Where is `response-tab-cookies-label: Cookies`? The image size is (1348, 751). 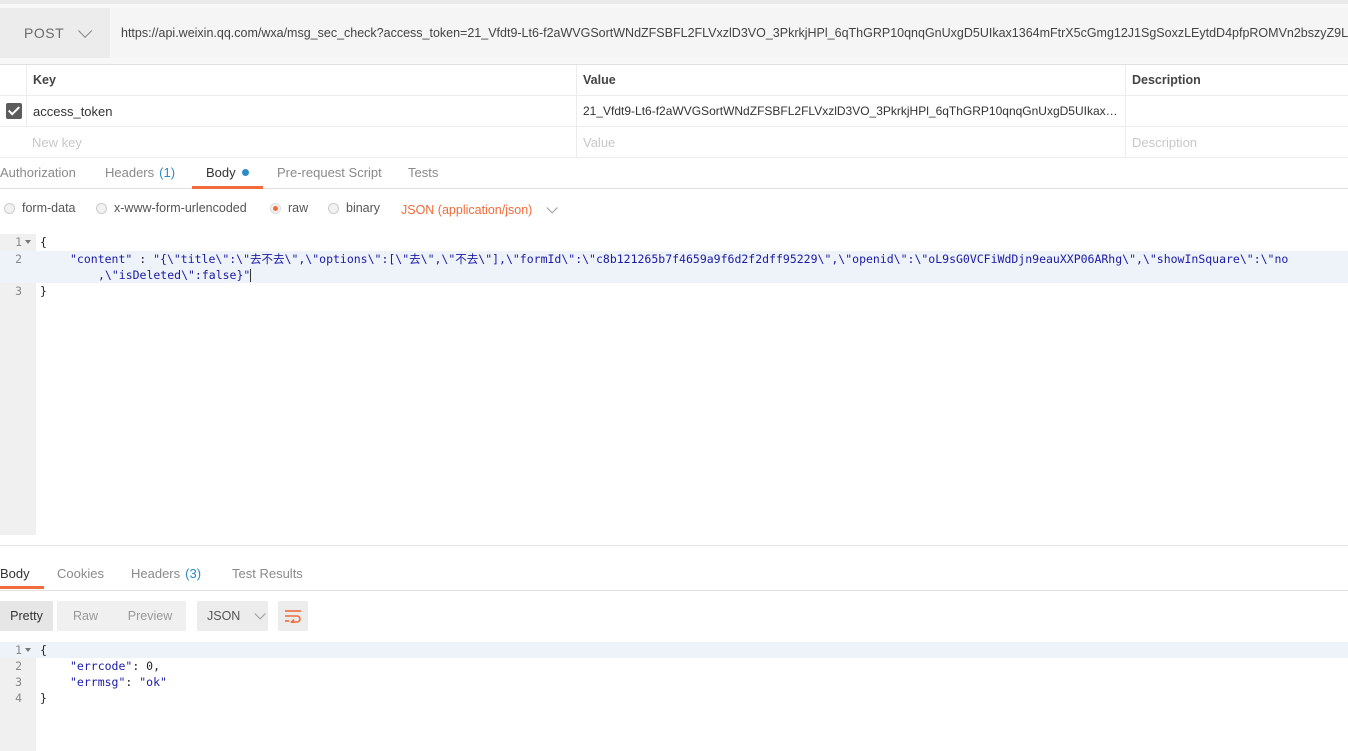 response-tab-cookies-label: Cookies is located at coordinates (80, 573).